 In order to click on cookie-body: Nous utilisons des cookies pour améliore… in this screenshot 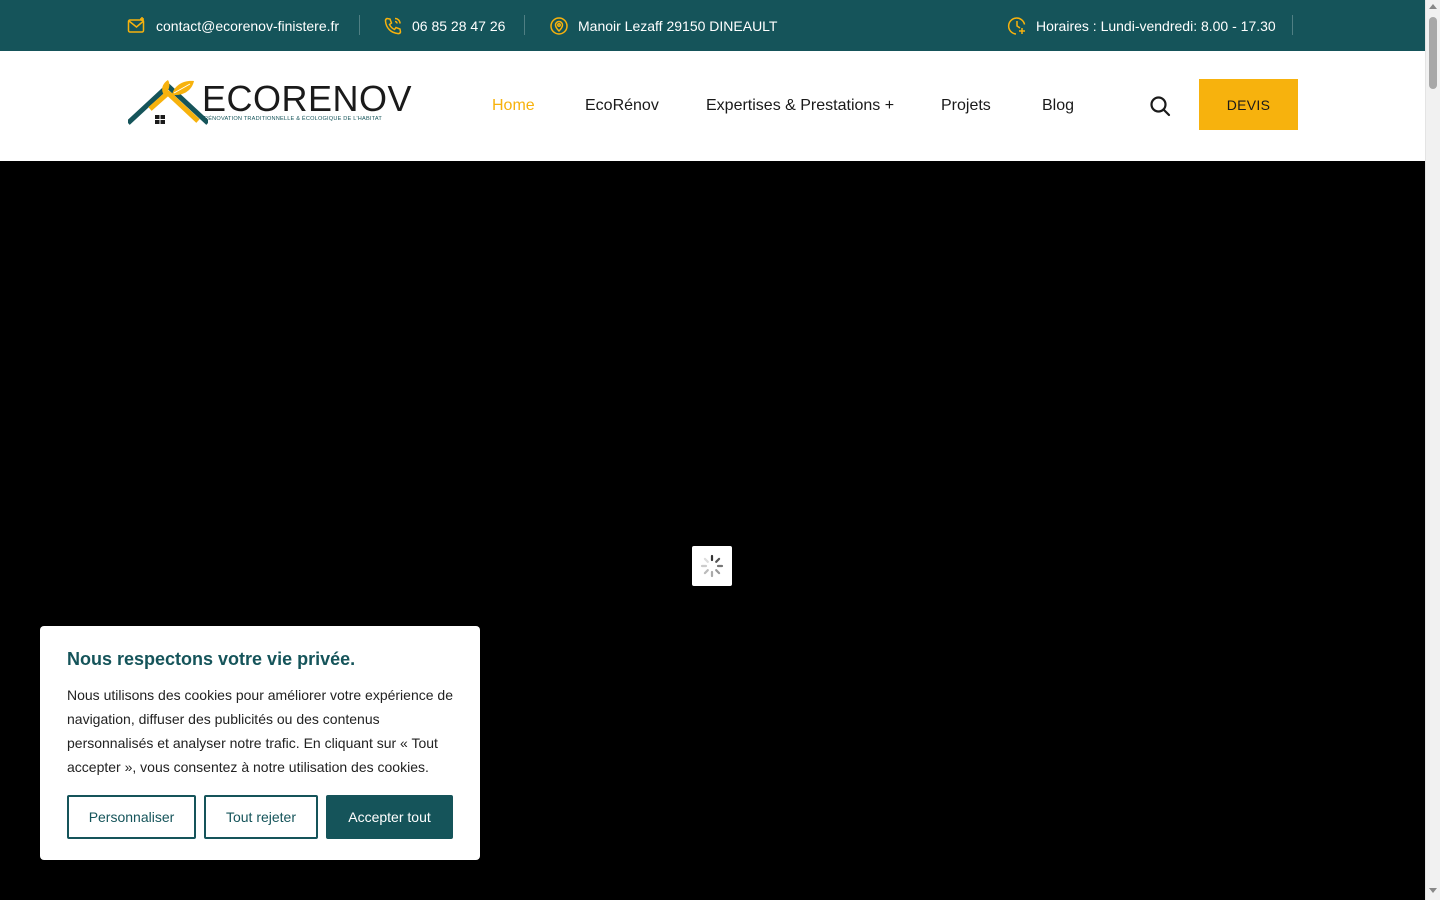, I will do `click(260, 731)`.